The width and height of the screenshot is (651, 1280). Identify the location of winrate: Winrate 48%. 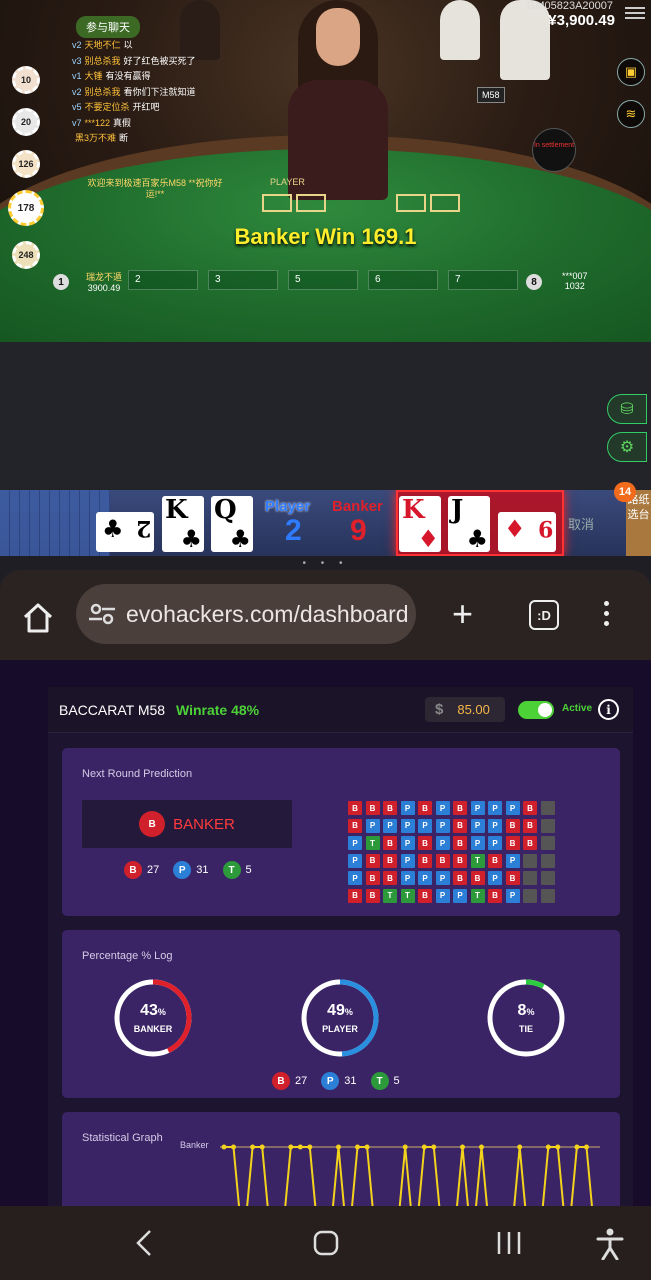
(218, 710).